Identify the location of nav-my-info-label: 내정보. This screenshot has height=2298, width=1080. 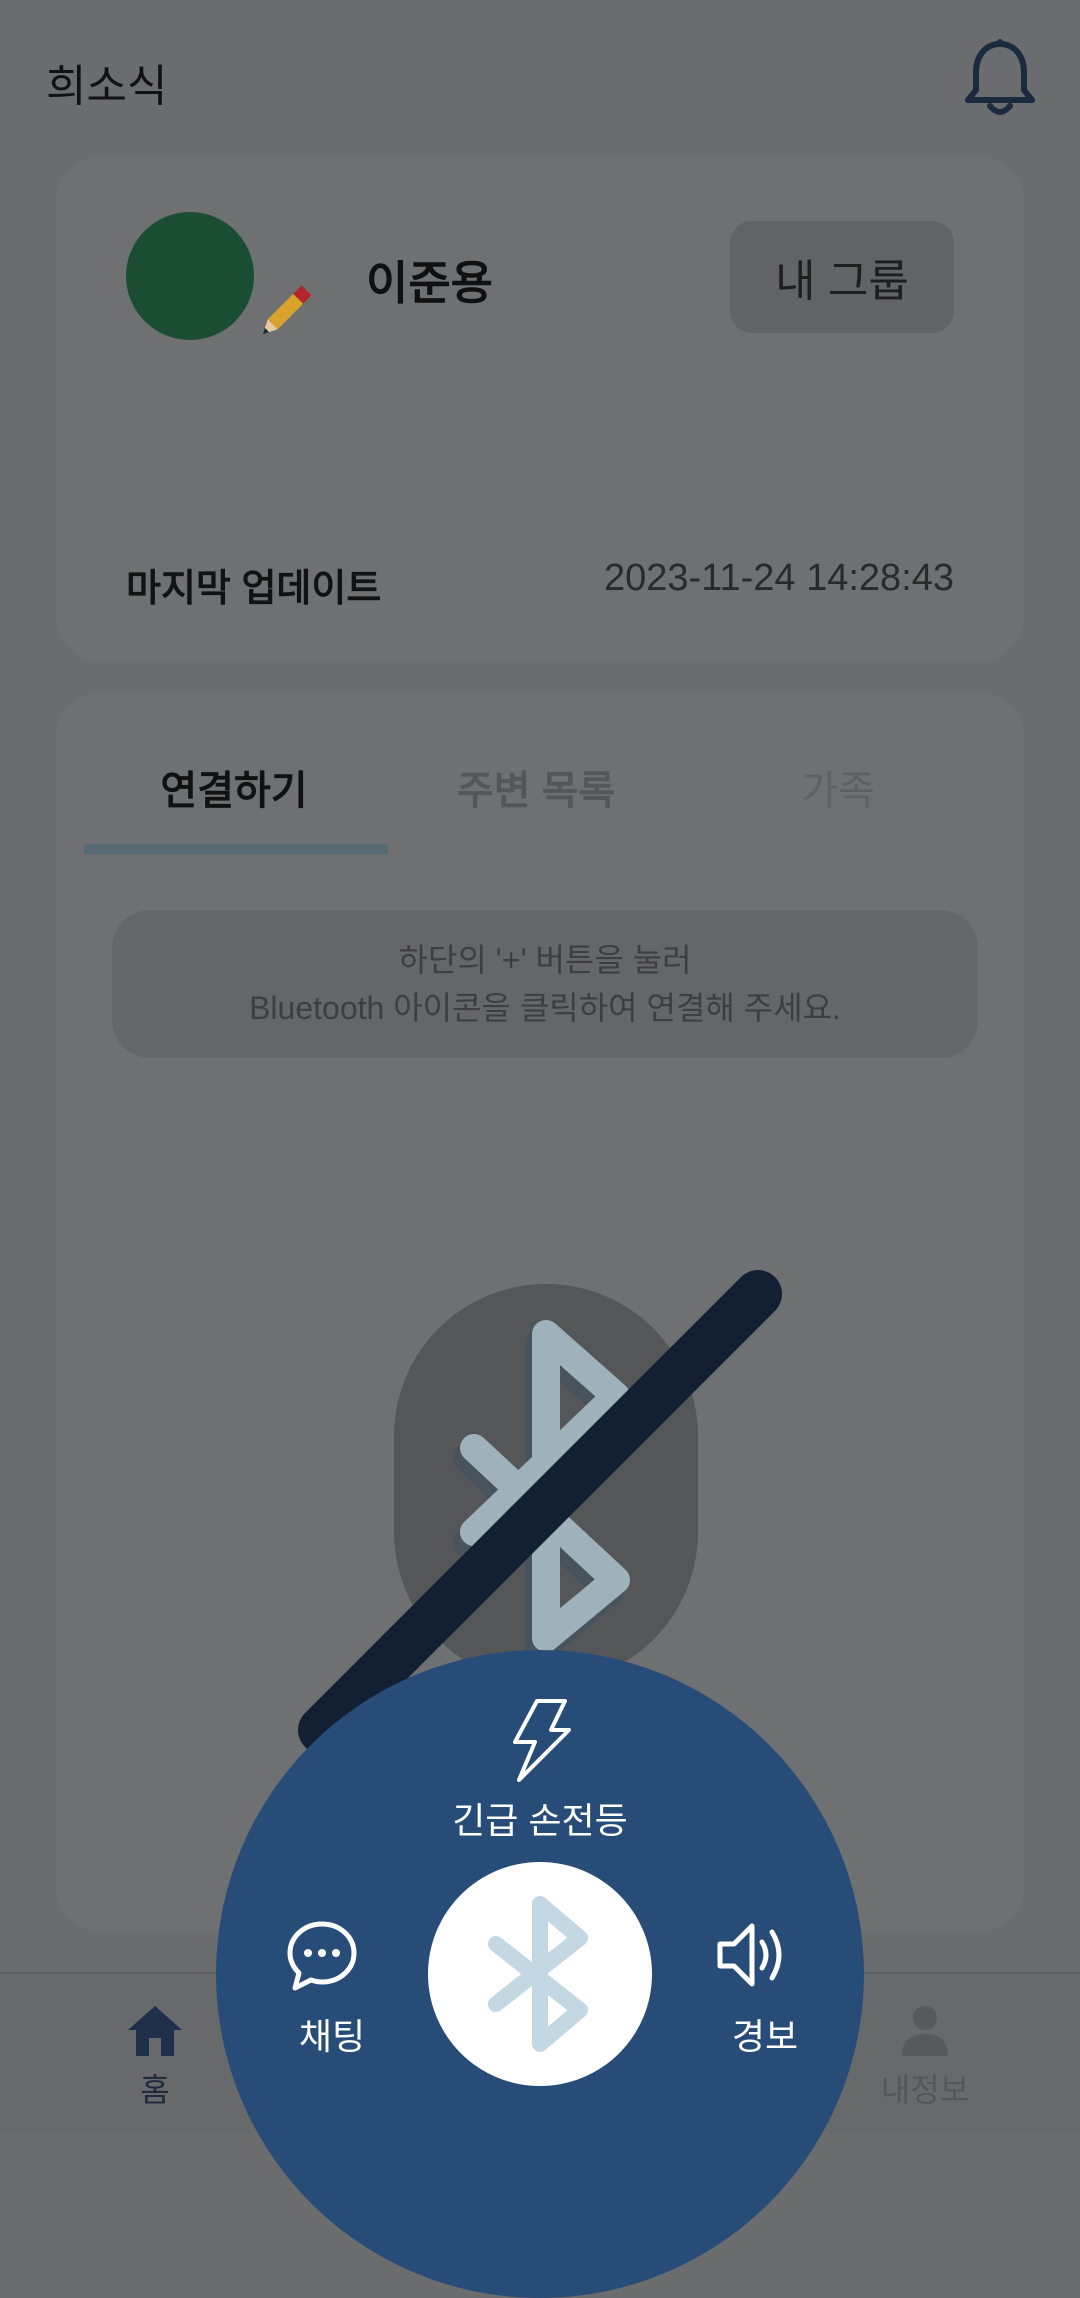
(925, 2090).